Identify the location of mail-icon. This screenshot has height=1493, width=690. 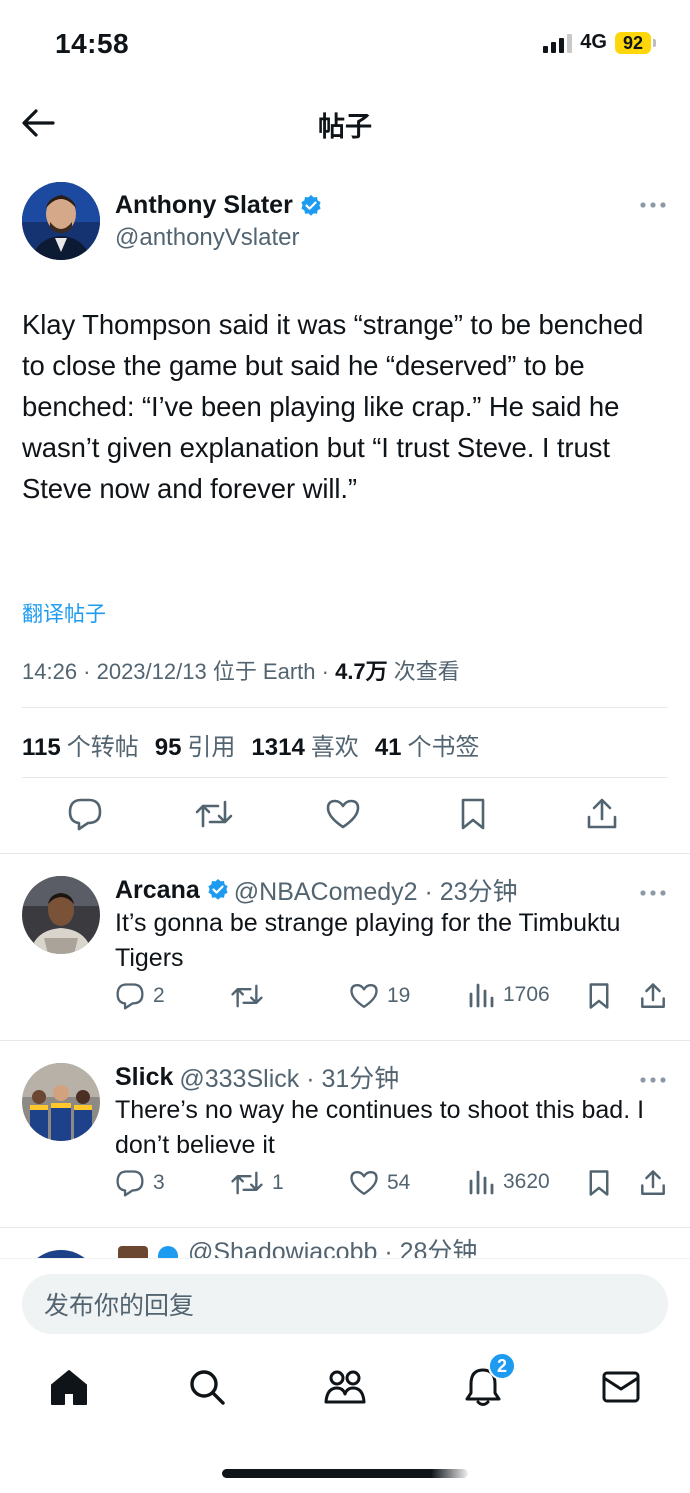
(621, 1387).